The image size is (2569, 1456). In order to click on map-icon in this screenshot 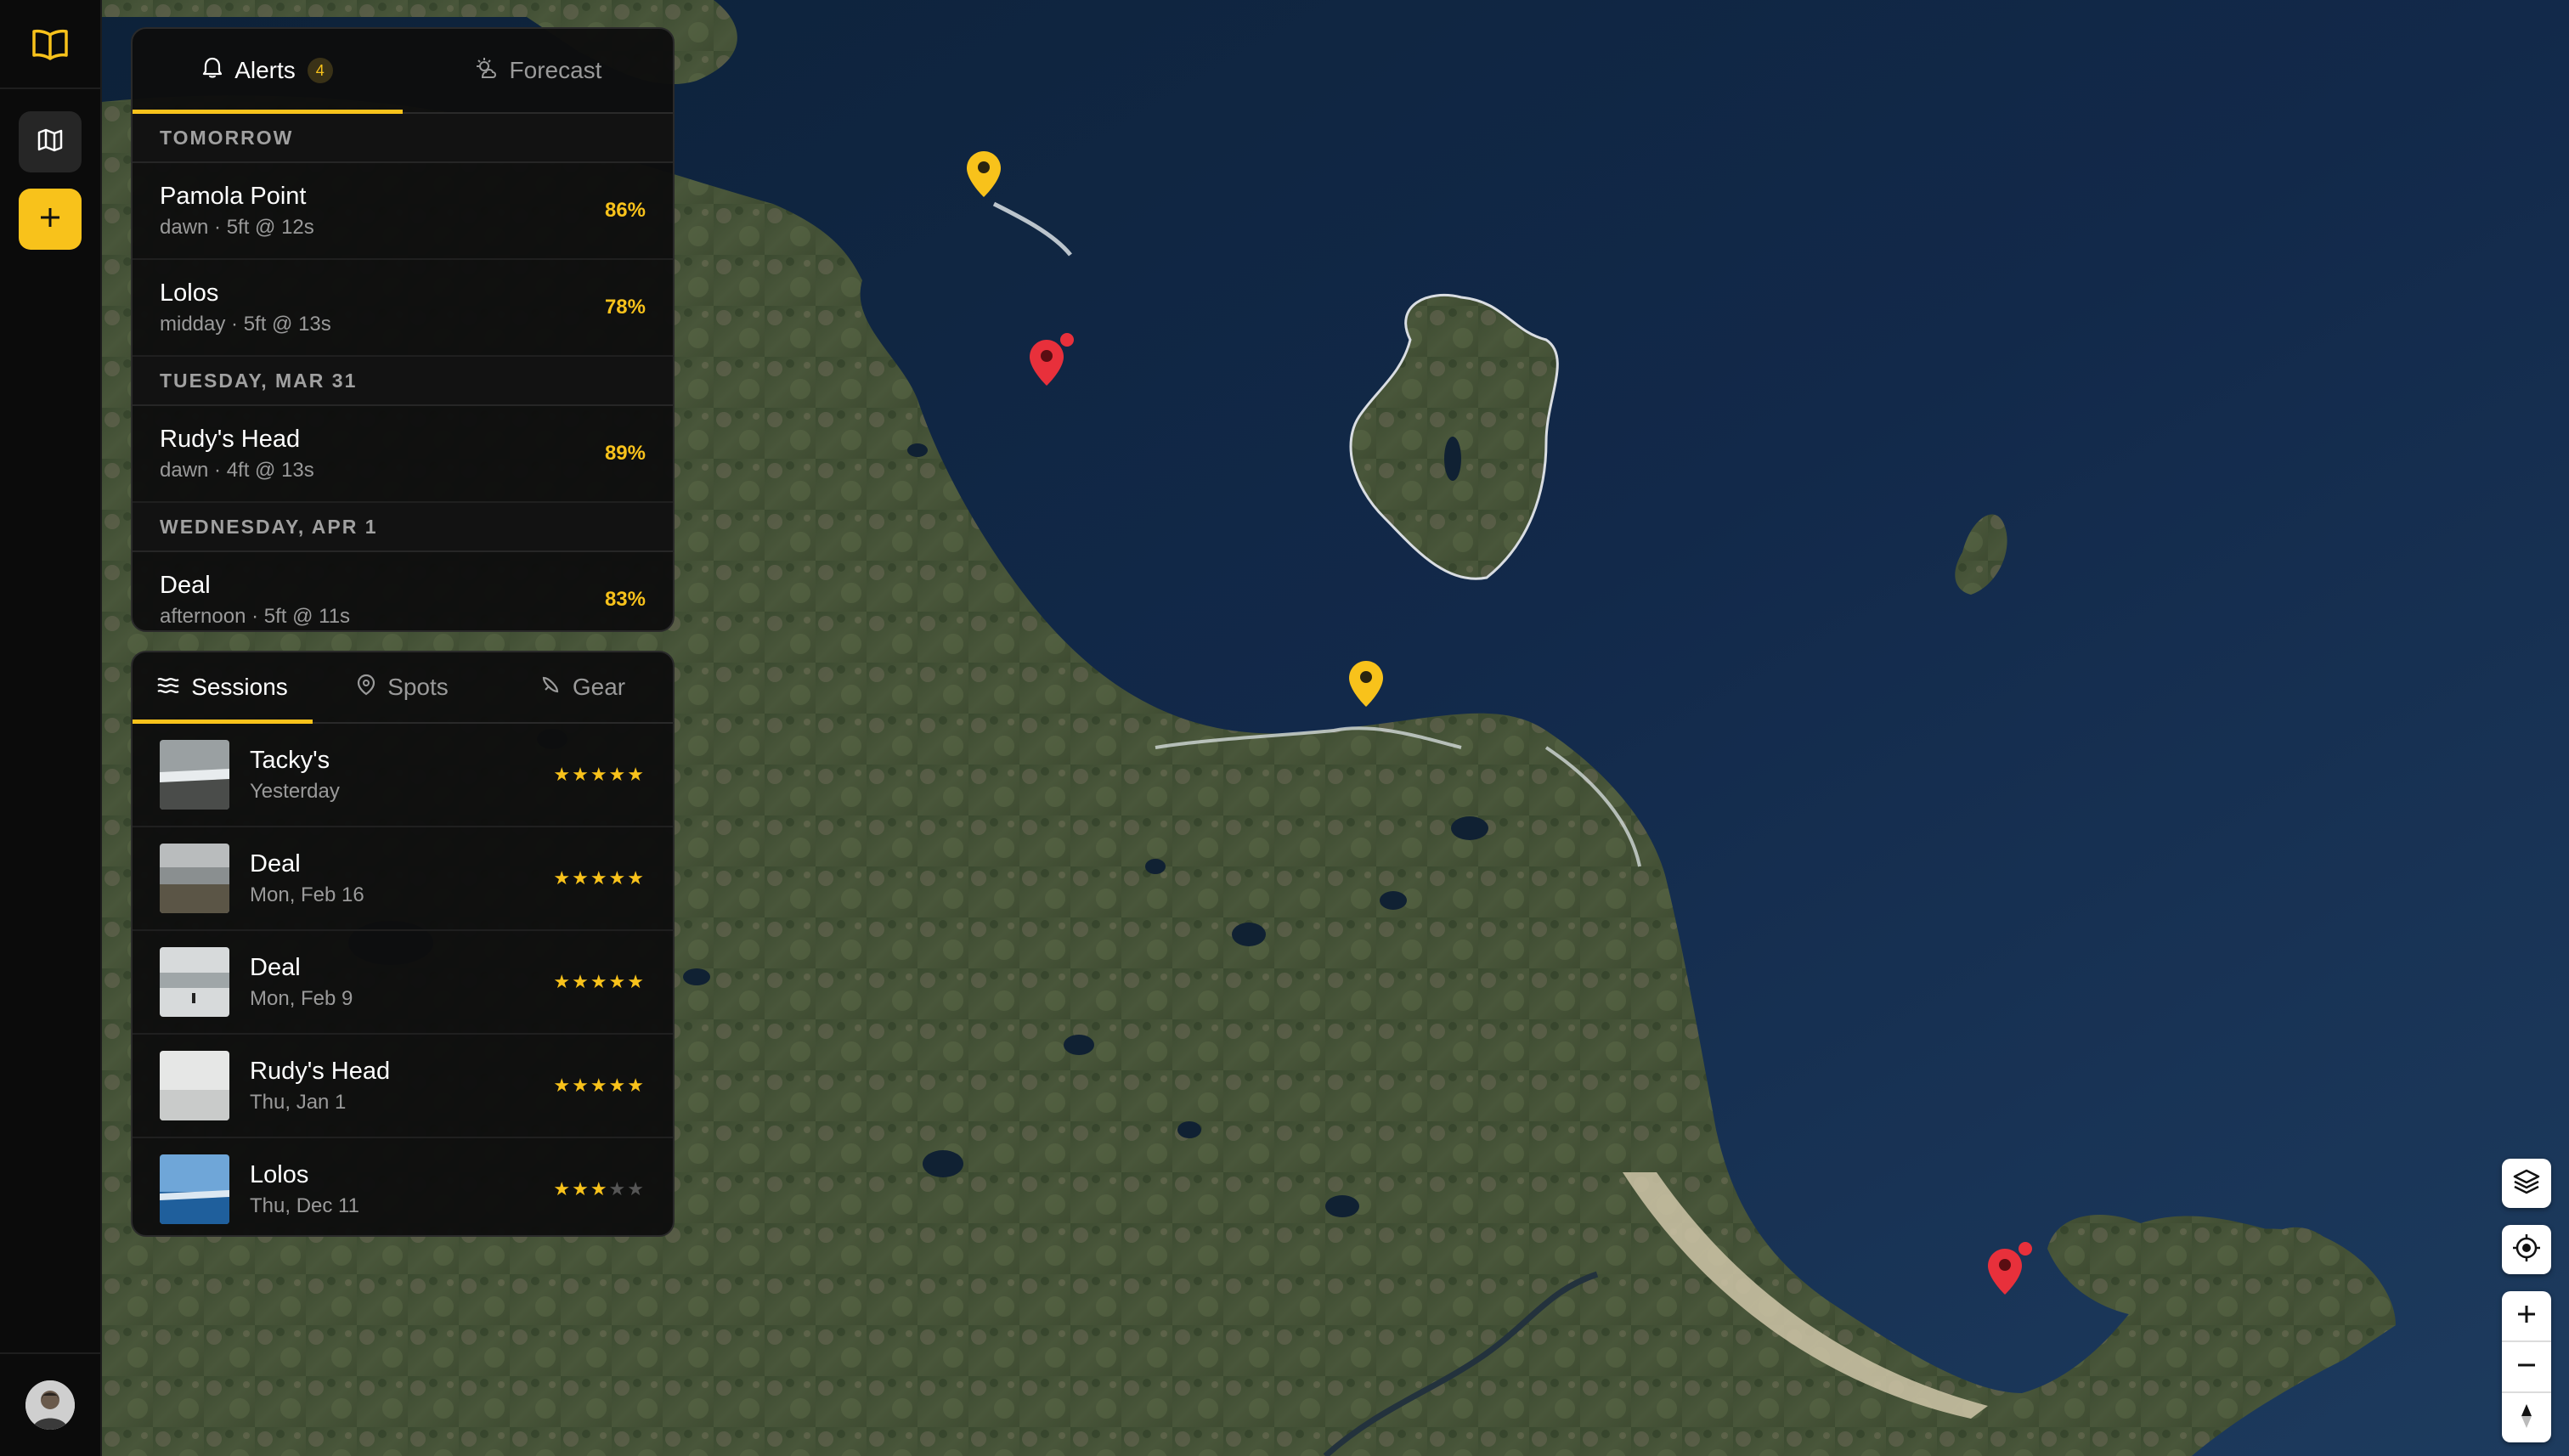, I will do `click(50, 142)`.